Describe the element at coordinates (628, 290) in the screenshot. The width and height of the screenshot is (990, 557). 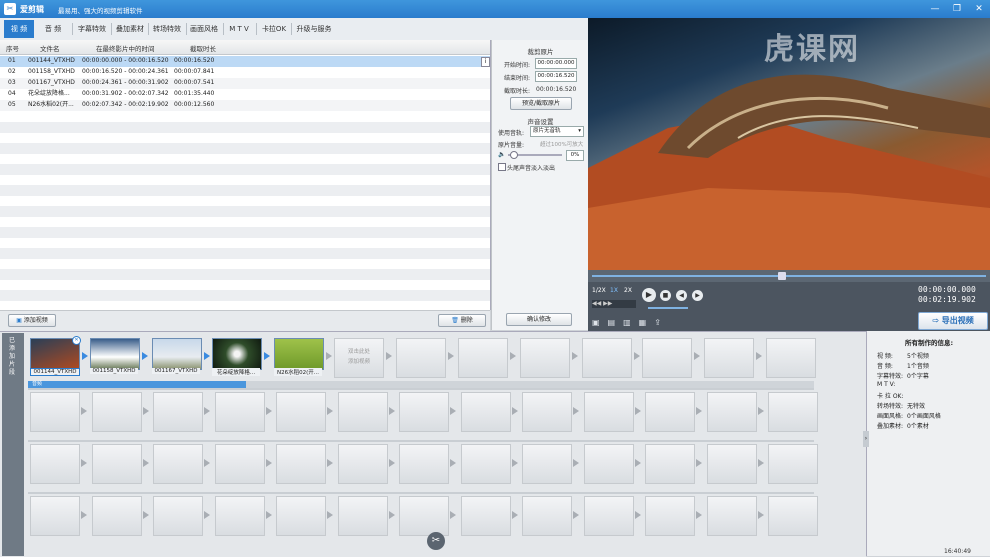
I see `speed-2x: 2X` at that location.